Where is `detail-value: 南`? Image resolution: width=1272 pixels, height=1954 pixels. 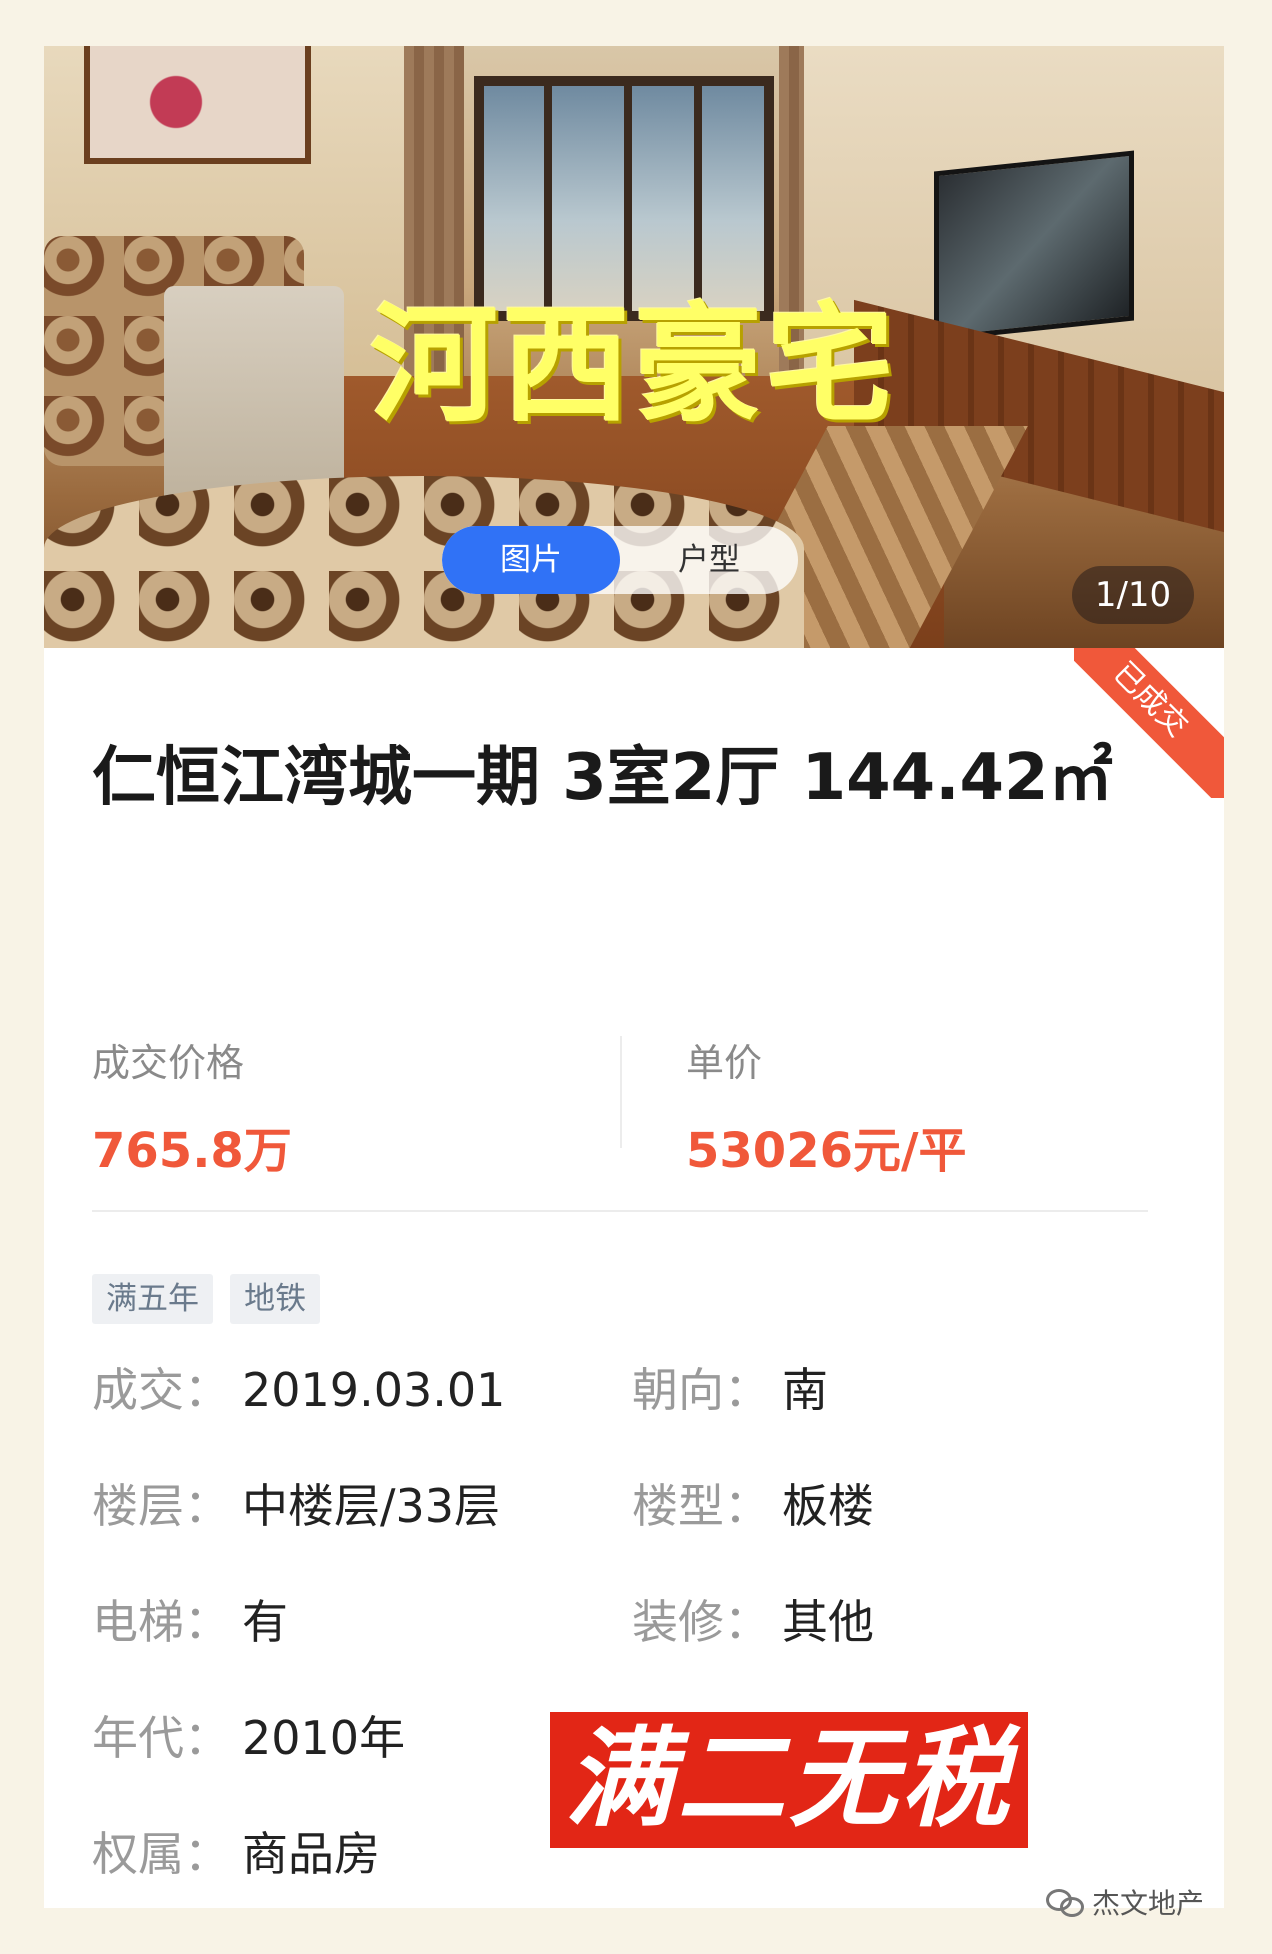 detail-value: 南 is located at coordinates (805, 1390).